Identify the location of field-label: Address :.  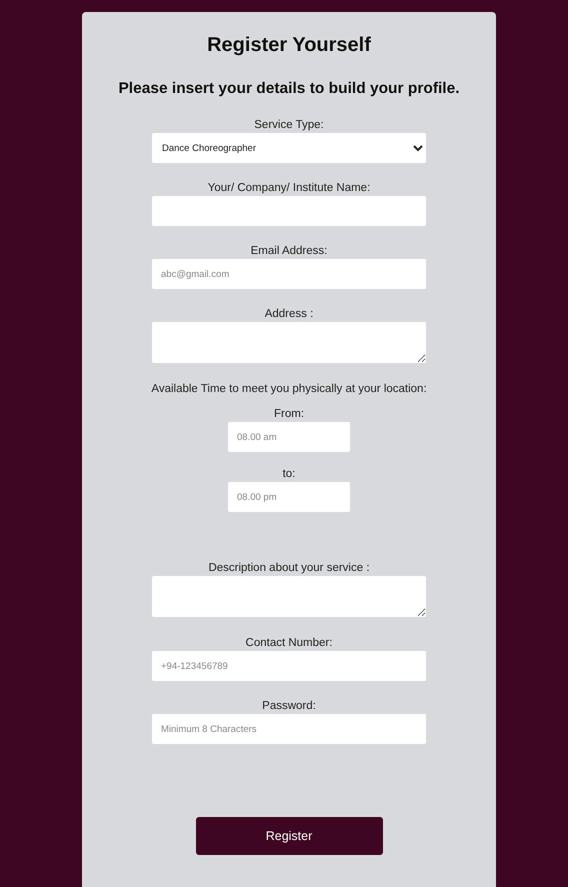
(289, 314).